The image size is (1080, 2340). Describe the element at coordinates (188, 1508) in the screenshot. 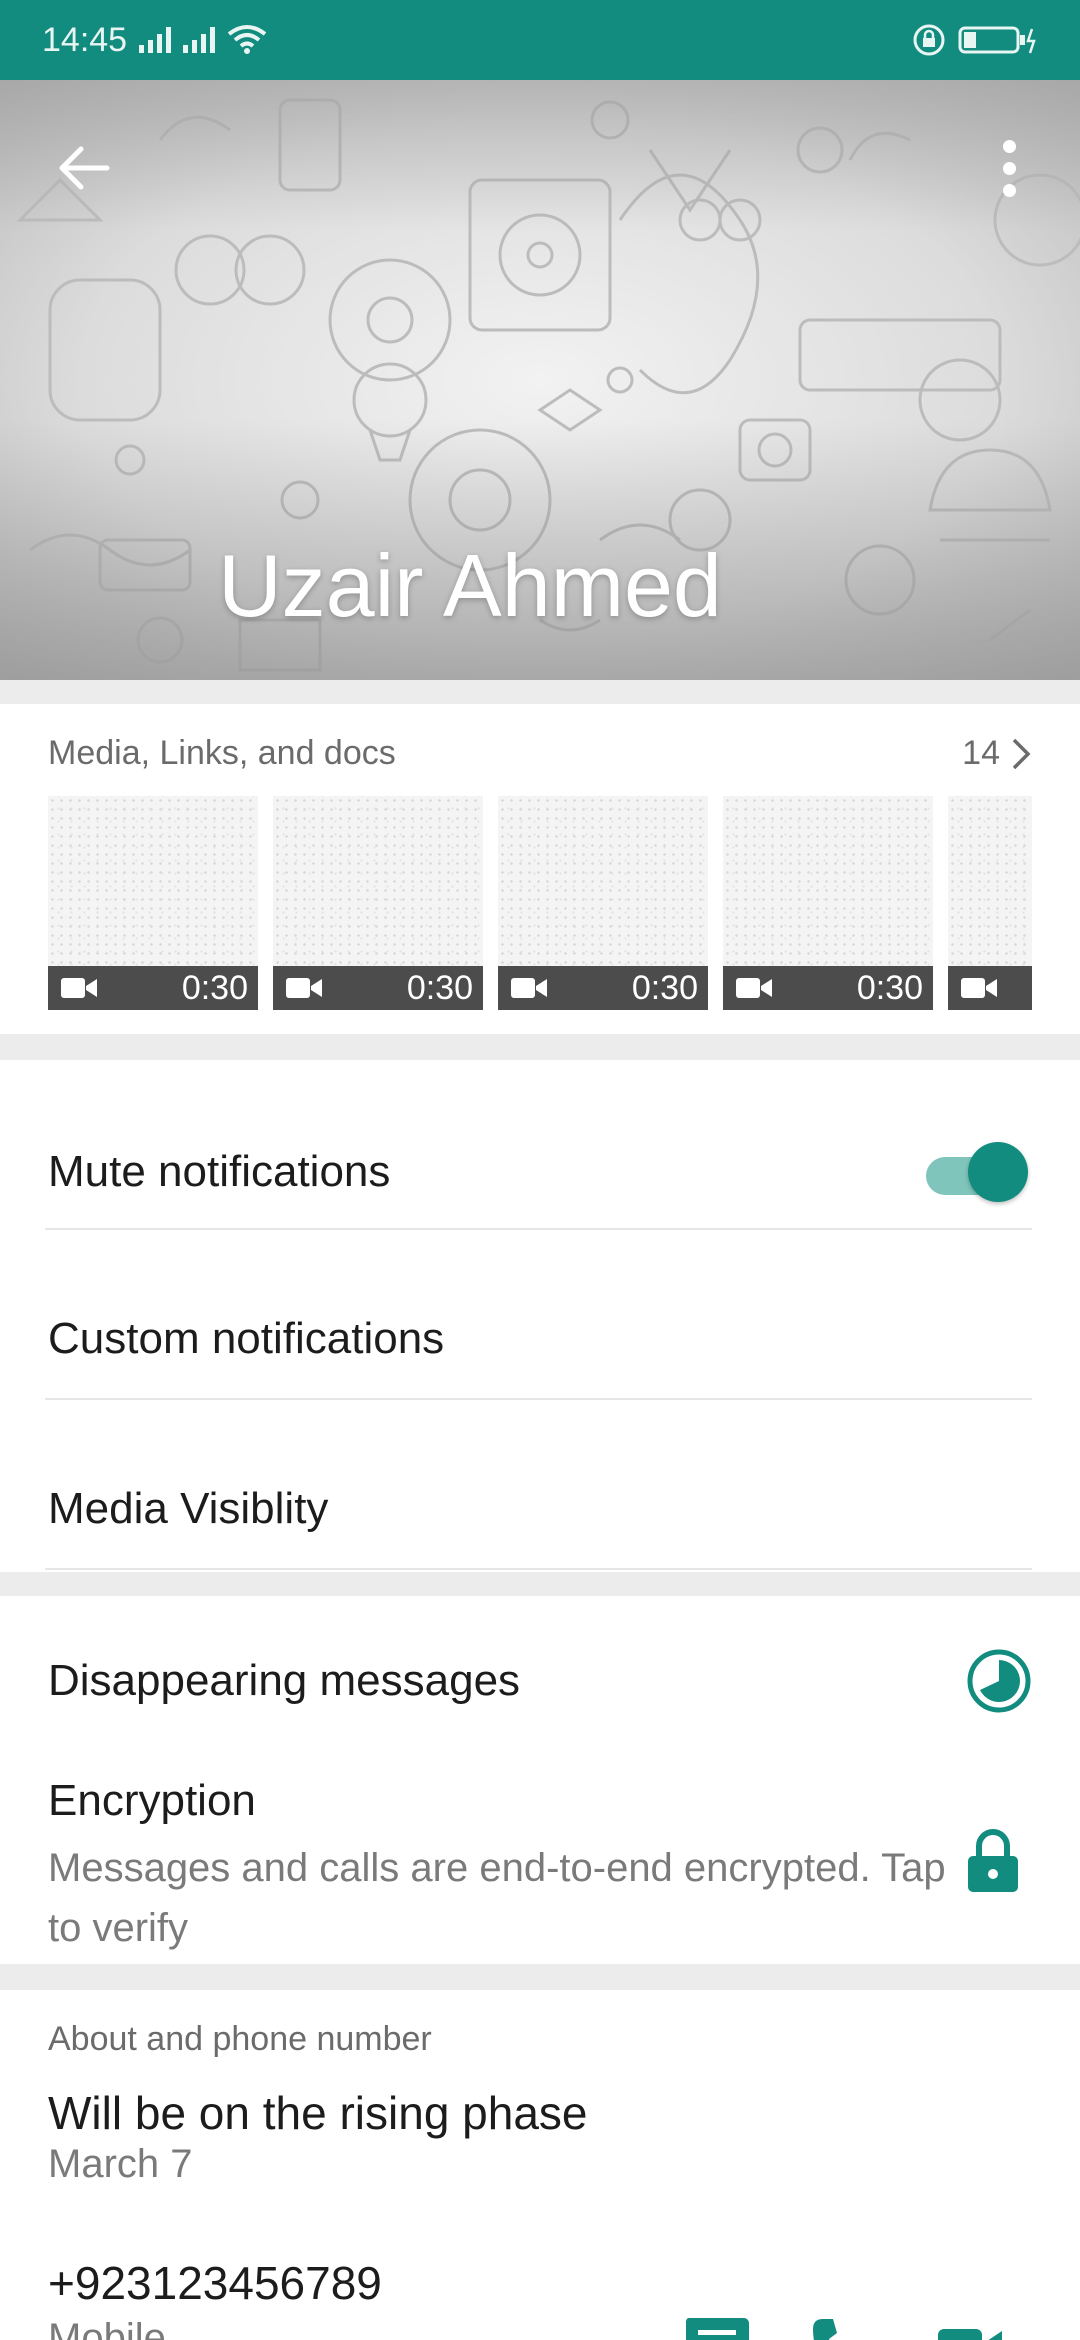

I see `media-visibility-label: Media Visiblity` at that location.